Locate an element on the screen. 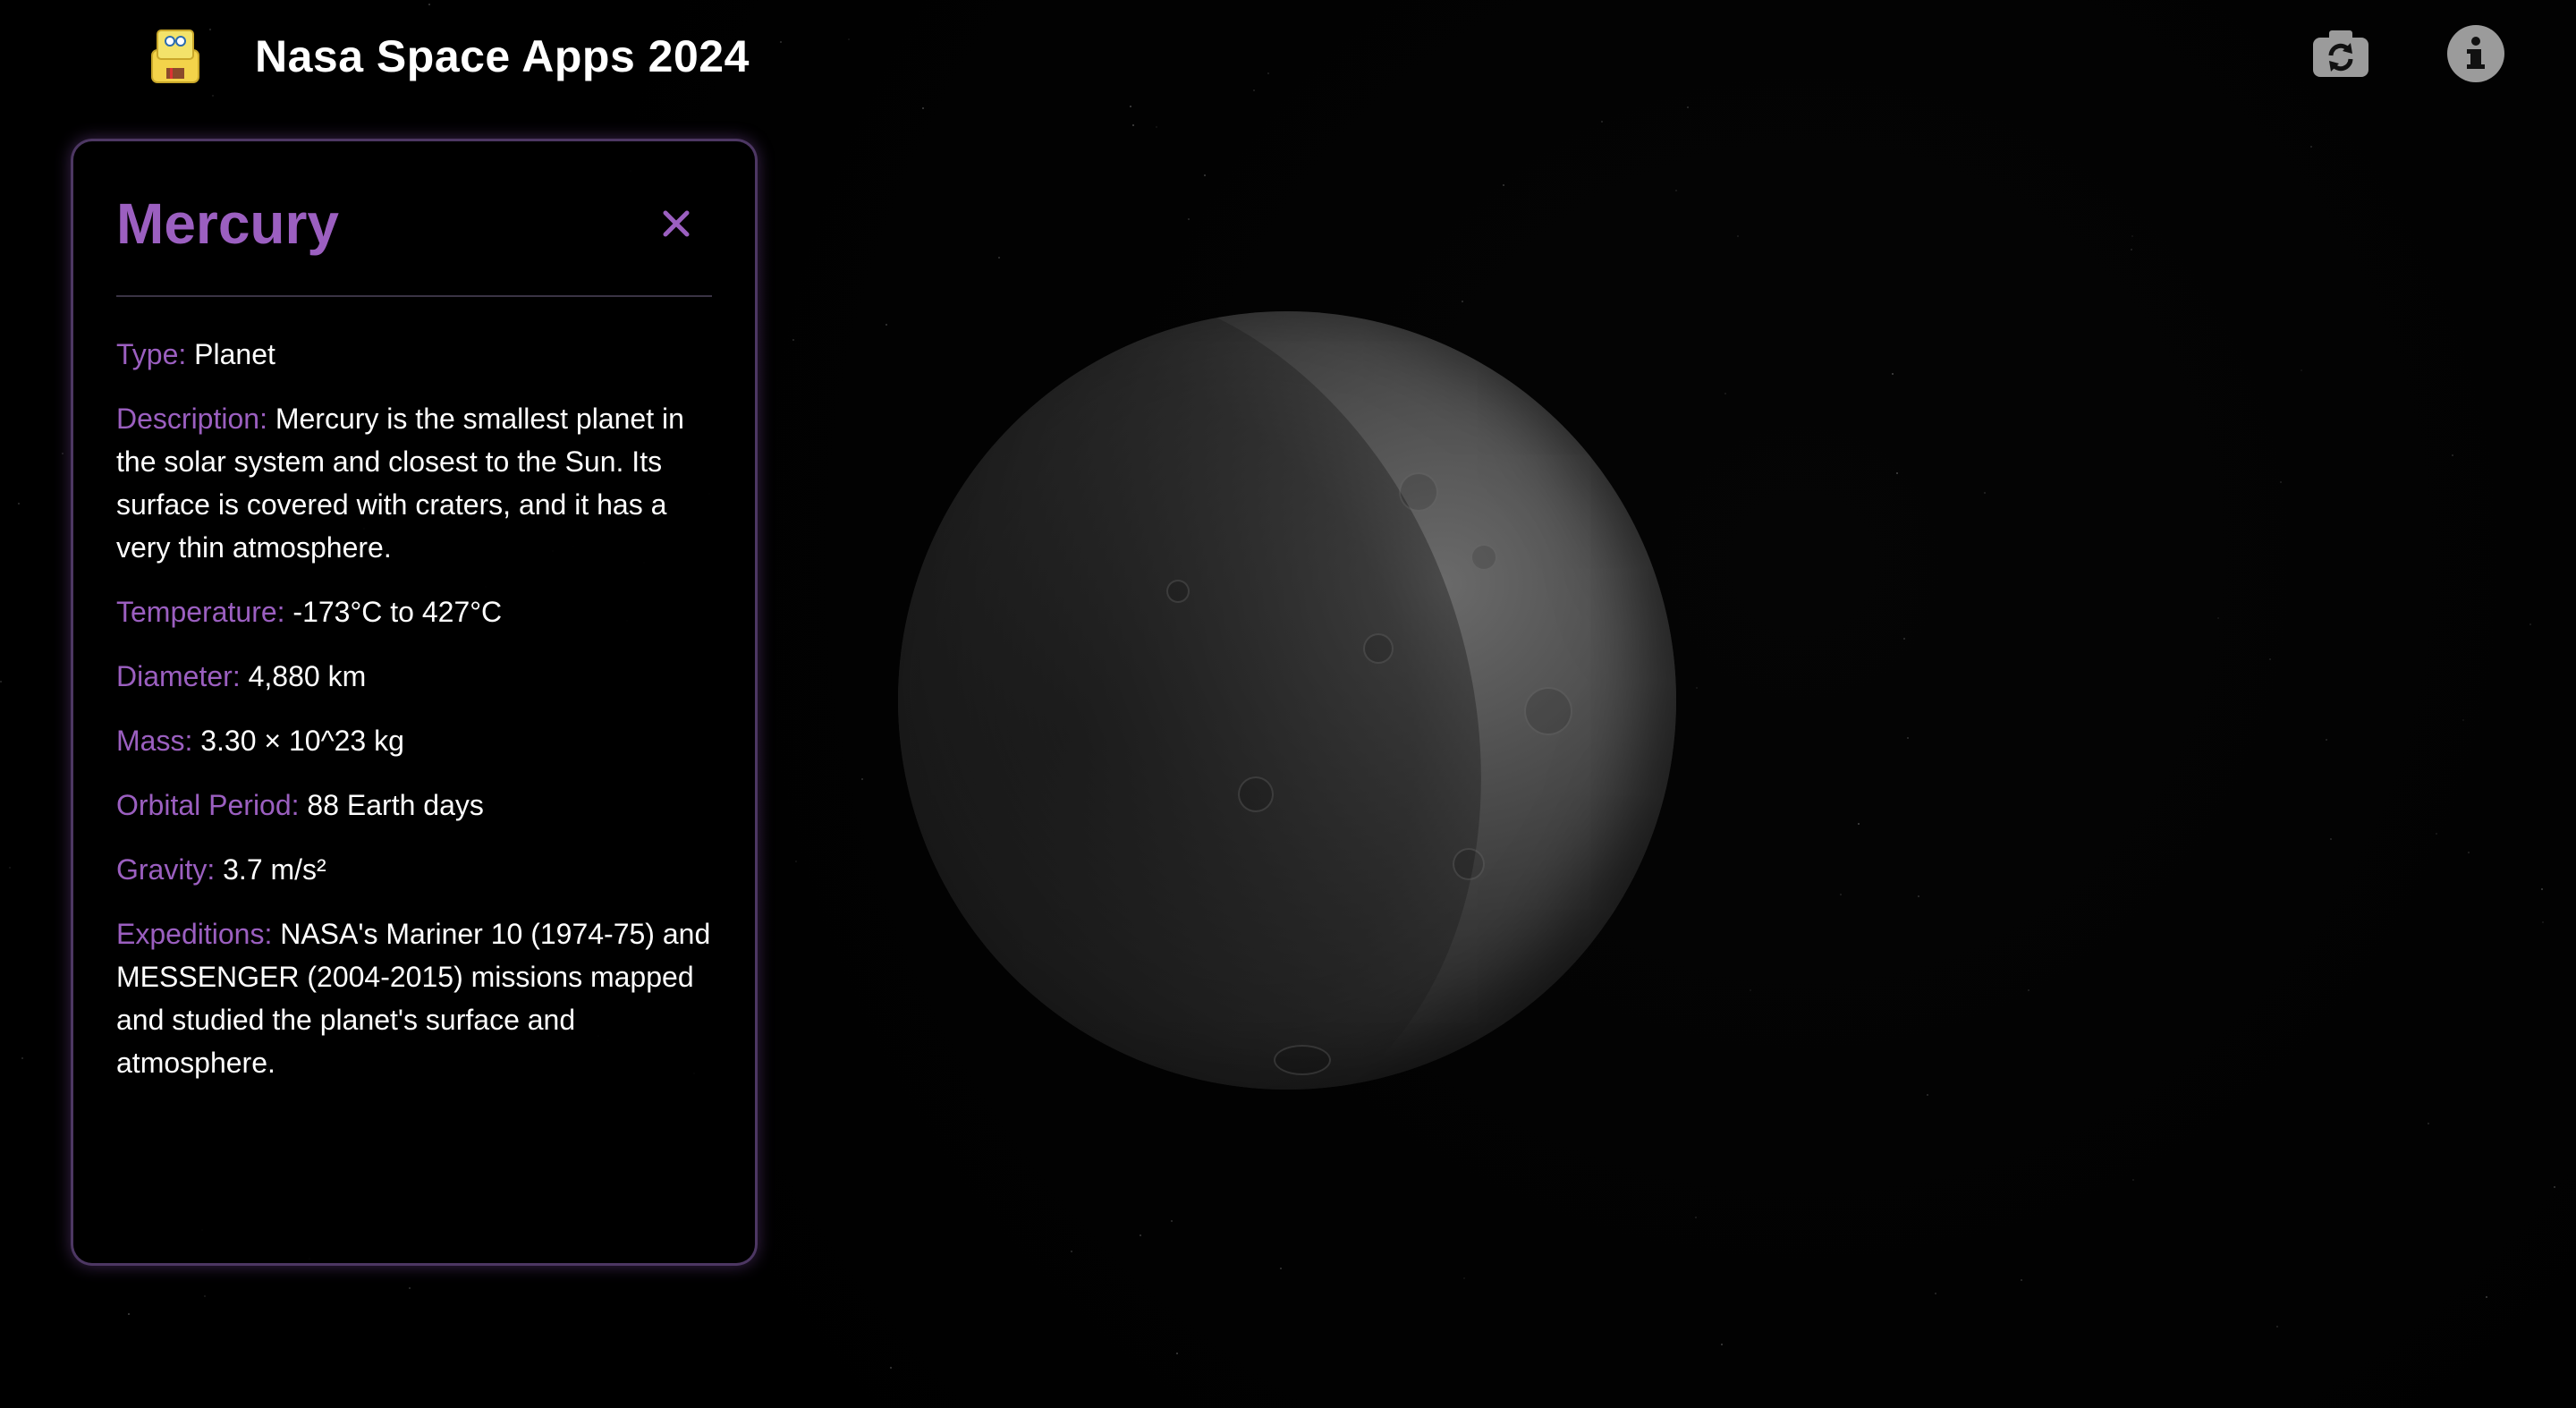 This screenshot has width=2576, height=1408. field-value: 4,880 km is located at coordinates (307, 676).